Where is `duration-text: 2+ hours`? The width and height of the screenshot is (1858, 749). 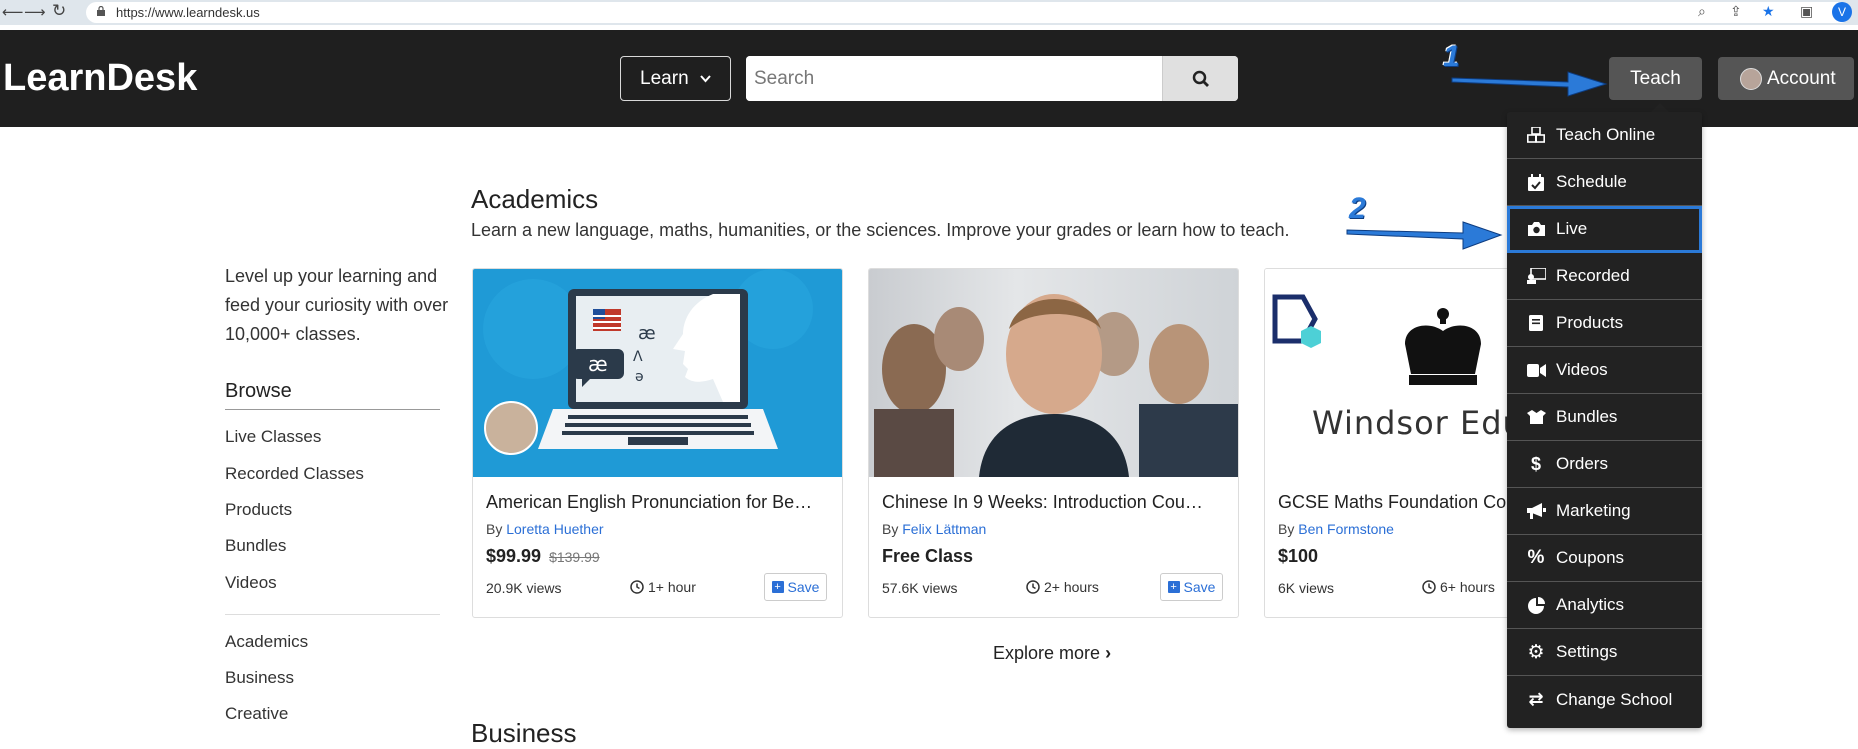
duration-text: 2+ hours is located at coordinates (1071, 587).